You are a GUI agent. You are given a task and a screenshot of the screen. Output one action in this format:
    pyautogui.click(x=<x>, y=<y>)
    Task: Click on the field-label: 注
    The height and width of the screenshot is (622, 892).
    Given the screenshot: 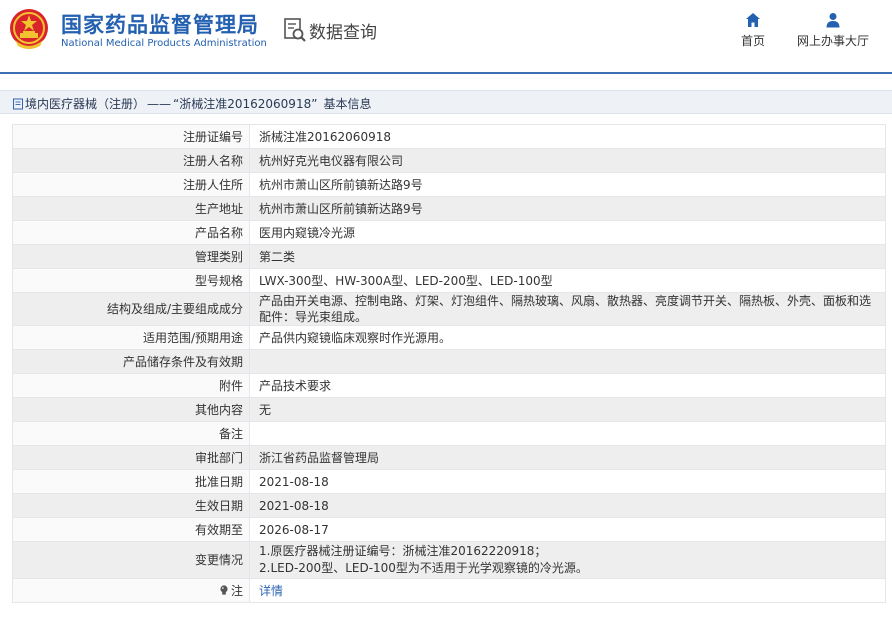 What is the action you would take?
    pyautogui.click(x=131, y=590)
    